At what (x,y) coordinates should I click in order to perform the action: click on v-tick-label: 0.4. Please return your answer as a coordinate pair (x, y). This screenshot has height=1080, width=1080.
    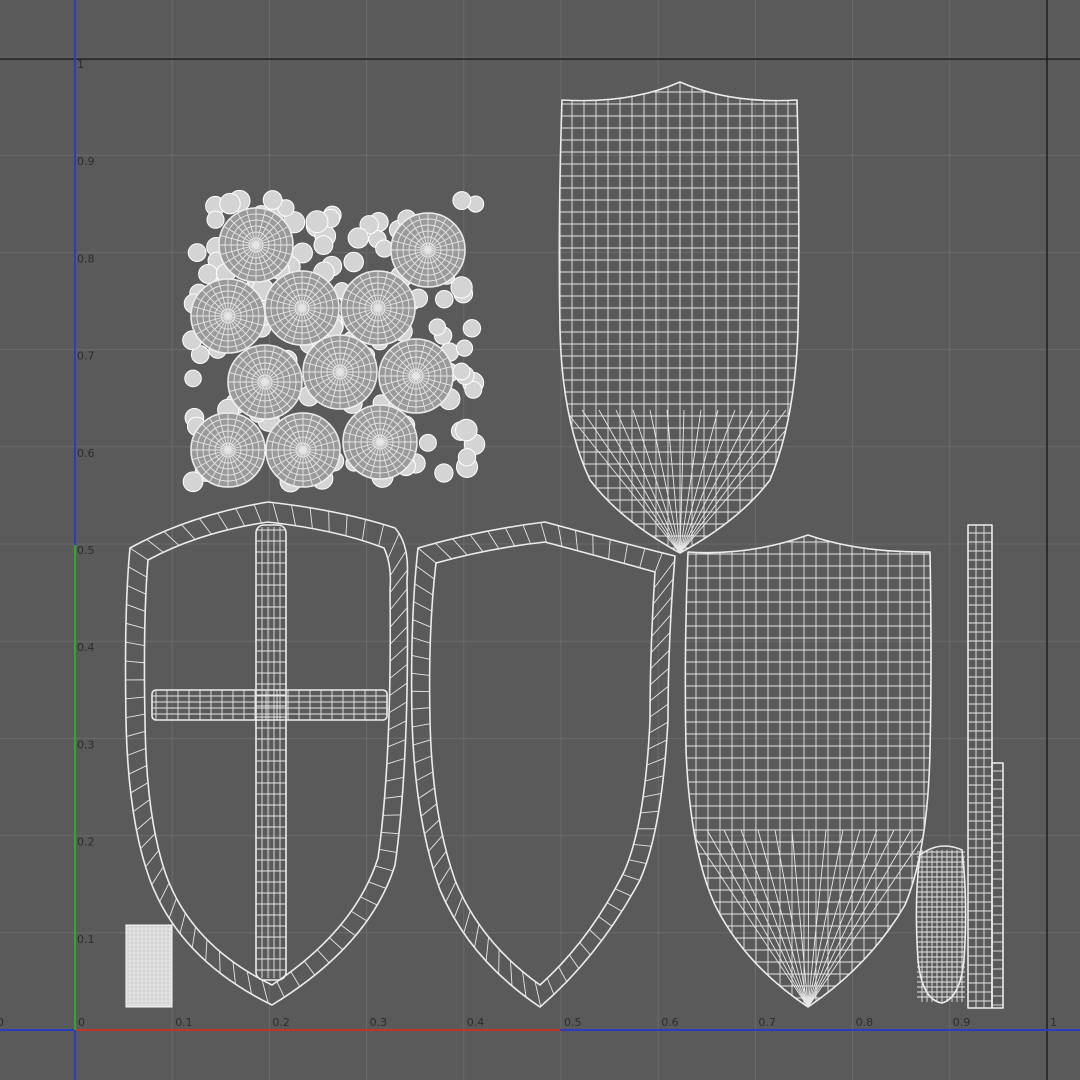
    Looking at the image, I should click on (86, 647).